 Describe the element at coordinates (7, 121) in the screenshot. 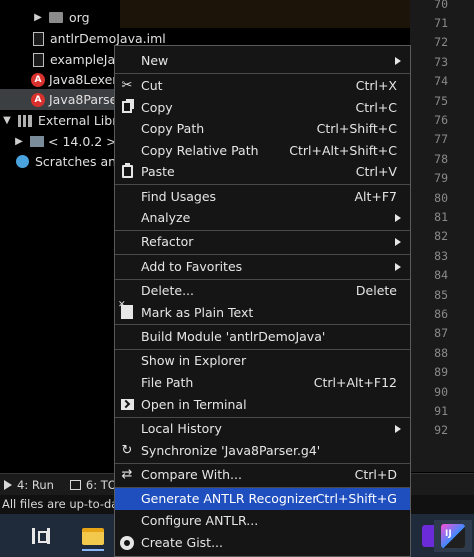

I see `collapse-arrow-icon: ▼` at that location.